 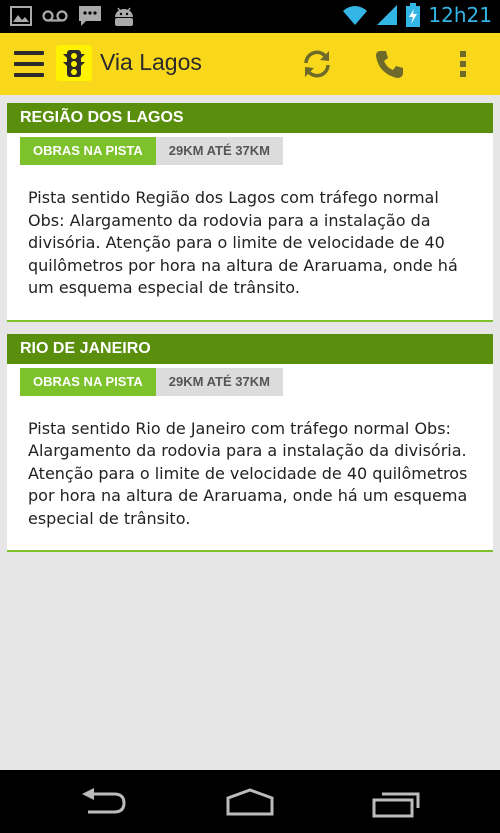 I want to click on refresh-icon, so click(x=317, y=64).